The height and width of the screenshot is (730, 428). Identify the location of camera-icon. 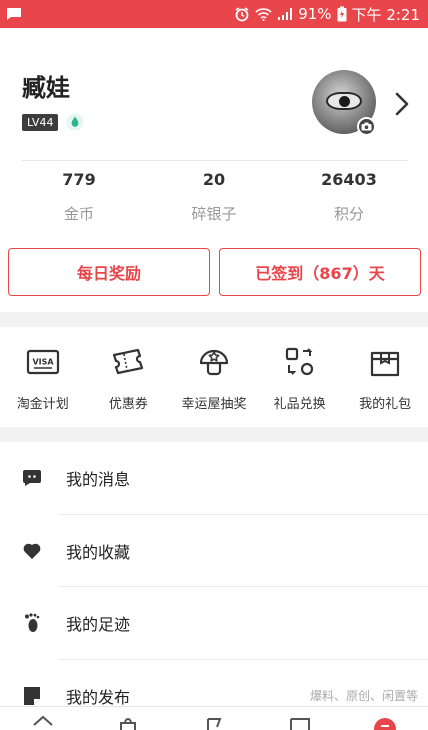
(366, 126).